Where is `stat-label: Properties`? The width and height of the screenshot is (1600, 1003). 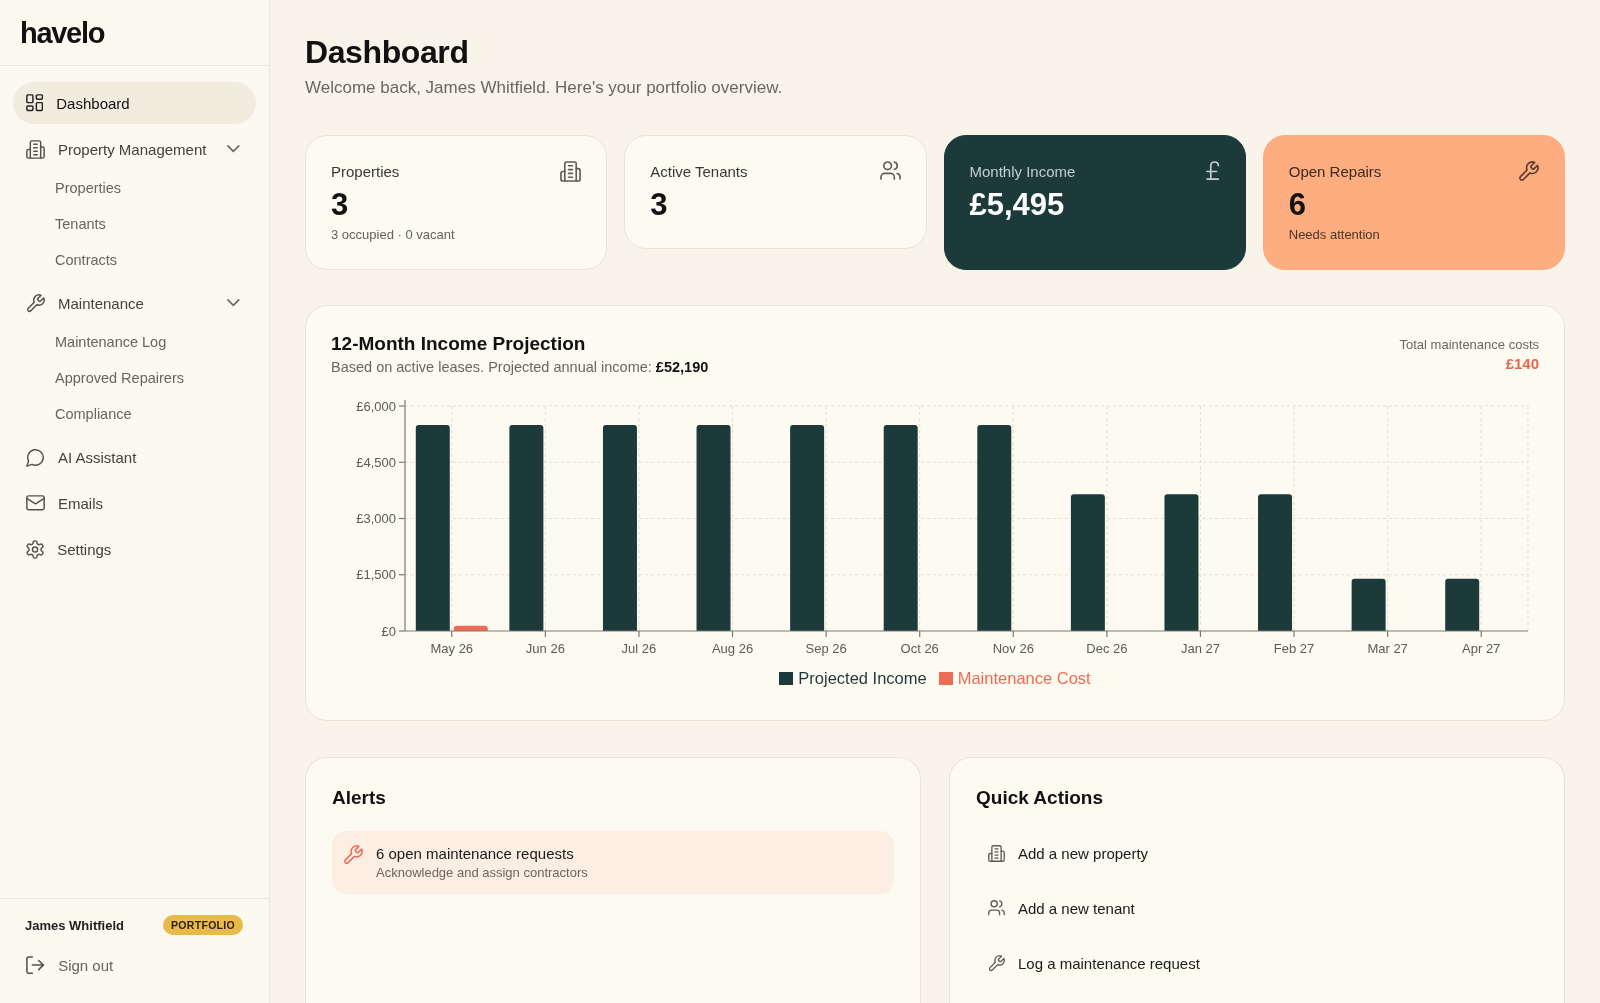 stat-label: Properties is located at coordinates (365, 171).